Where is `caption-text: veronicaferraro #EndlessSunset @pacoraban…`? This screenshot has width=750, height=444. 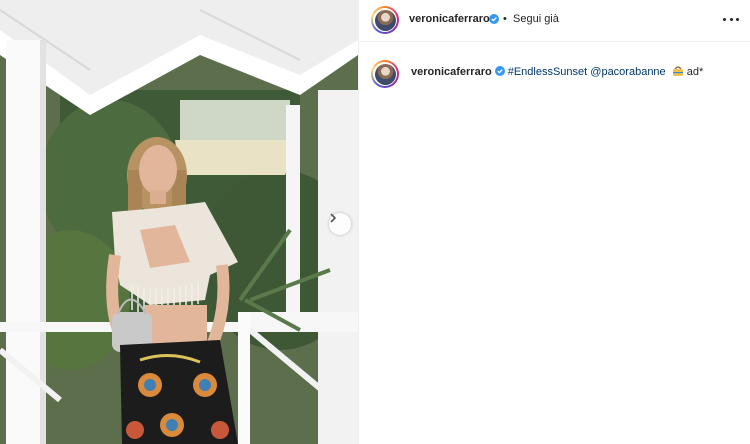 caption-text: veronicaferraro #EndlessSunset @pacoraban… is located at coordinates (557, 71).